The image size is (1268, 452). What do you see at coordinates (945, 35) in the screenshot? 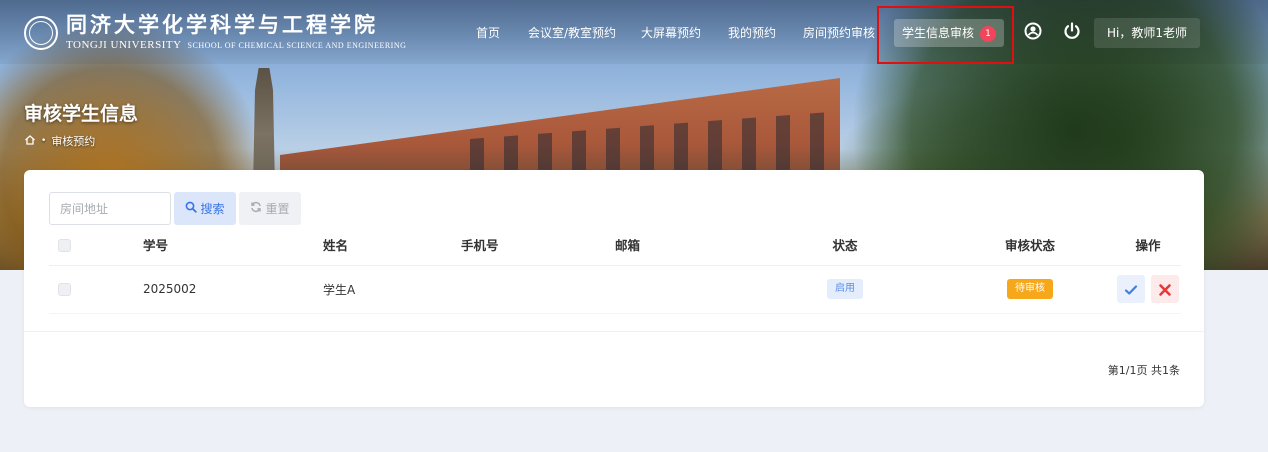
I see `highlight-box` at bounding box center [945, 35].